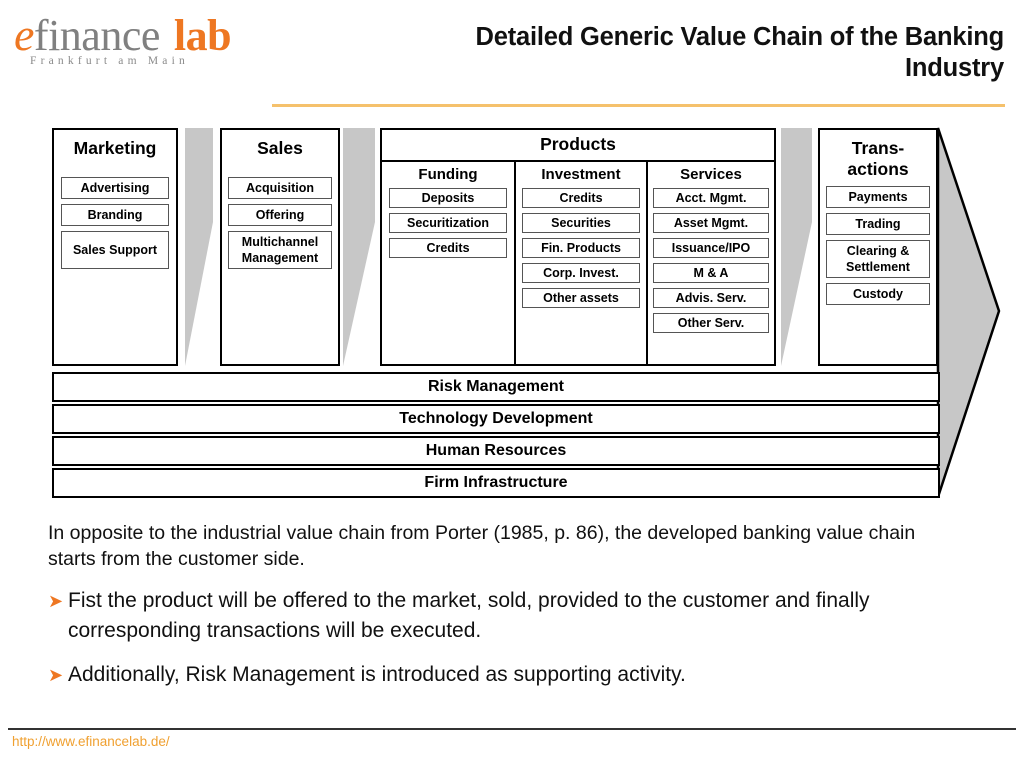 The height and width of the screenshot is (768, 1024). Describe the element at coordinates (512, 729) in the screenshot. I see `footer-divider` at that location.